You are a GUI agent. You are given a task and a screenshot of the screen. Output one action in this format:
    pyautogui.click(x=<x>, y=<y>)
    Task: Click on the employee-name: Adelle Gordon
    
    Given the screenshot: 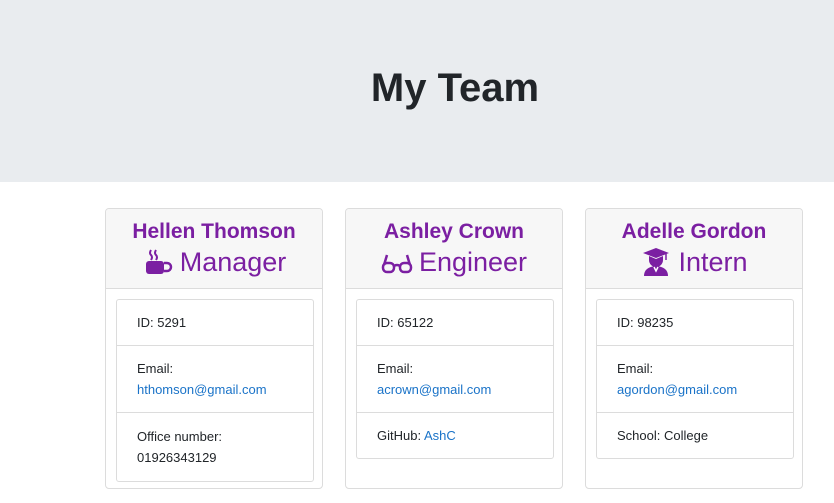 What is the action you would take?
    pyautogui.click(x=694, y=231)
    